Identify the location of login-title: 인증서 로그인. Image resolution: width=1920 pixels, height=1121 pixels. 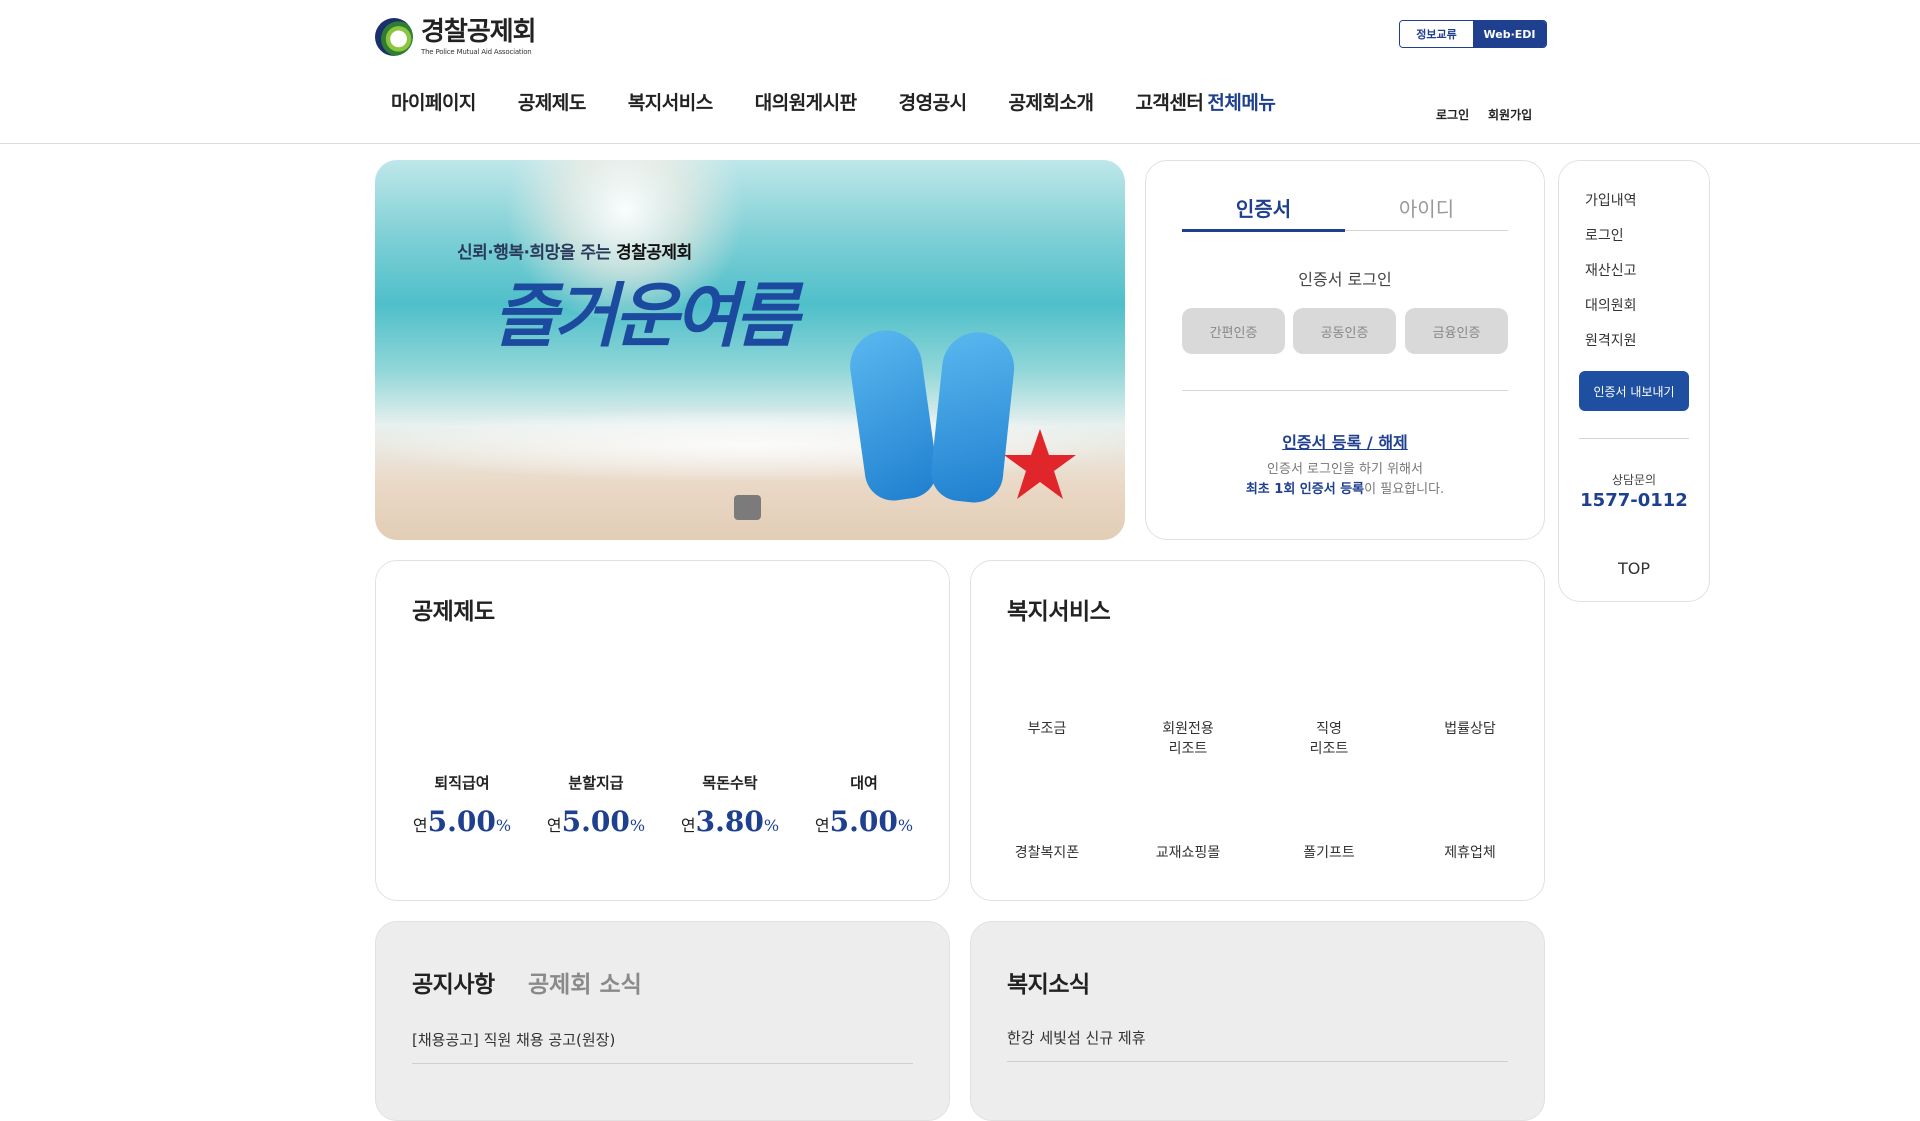
(1345, 279).